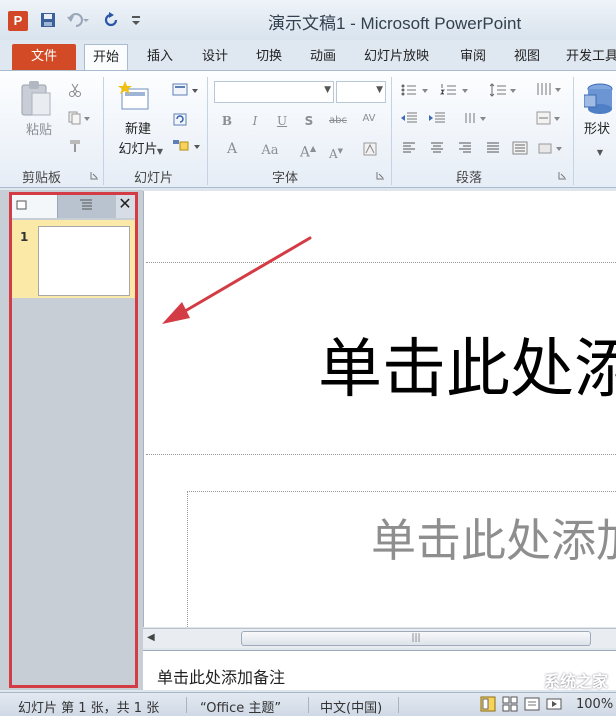 The width and height of the screenshot is (616, 716). I want to click on title-bar: P 演示文稿1 - Microsoft PowerPoint, so click(308, 20).